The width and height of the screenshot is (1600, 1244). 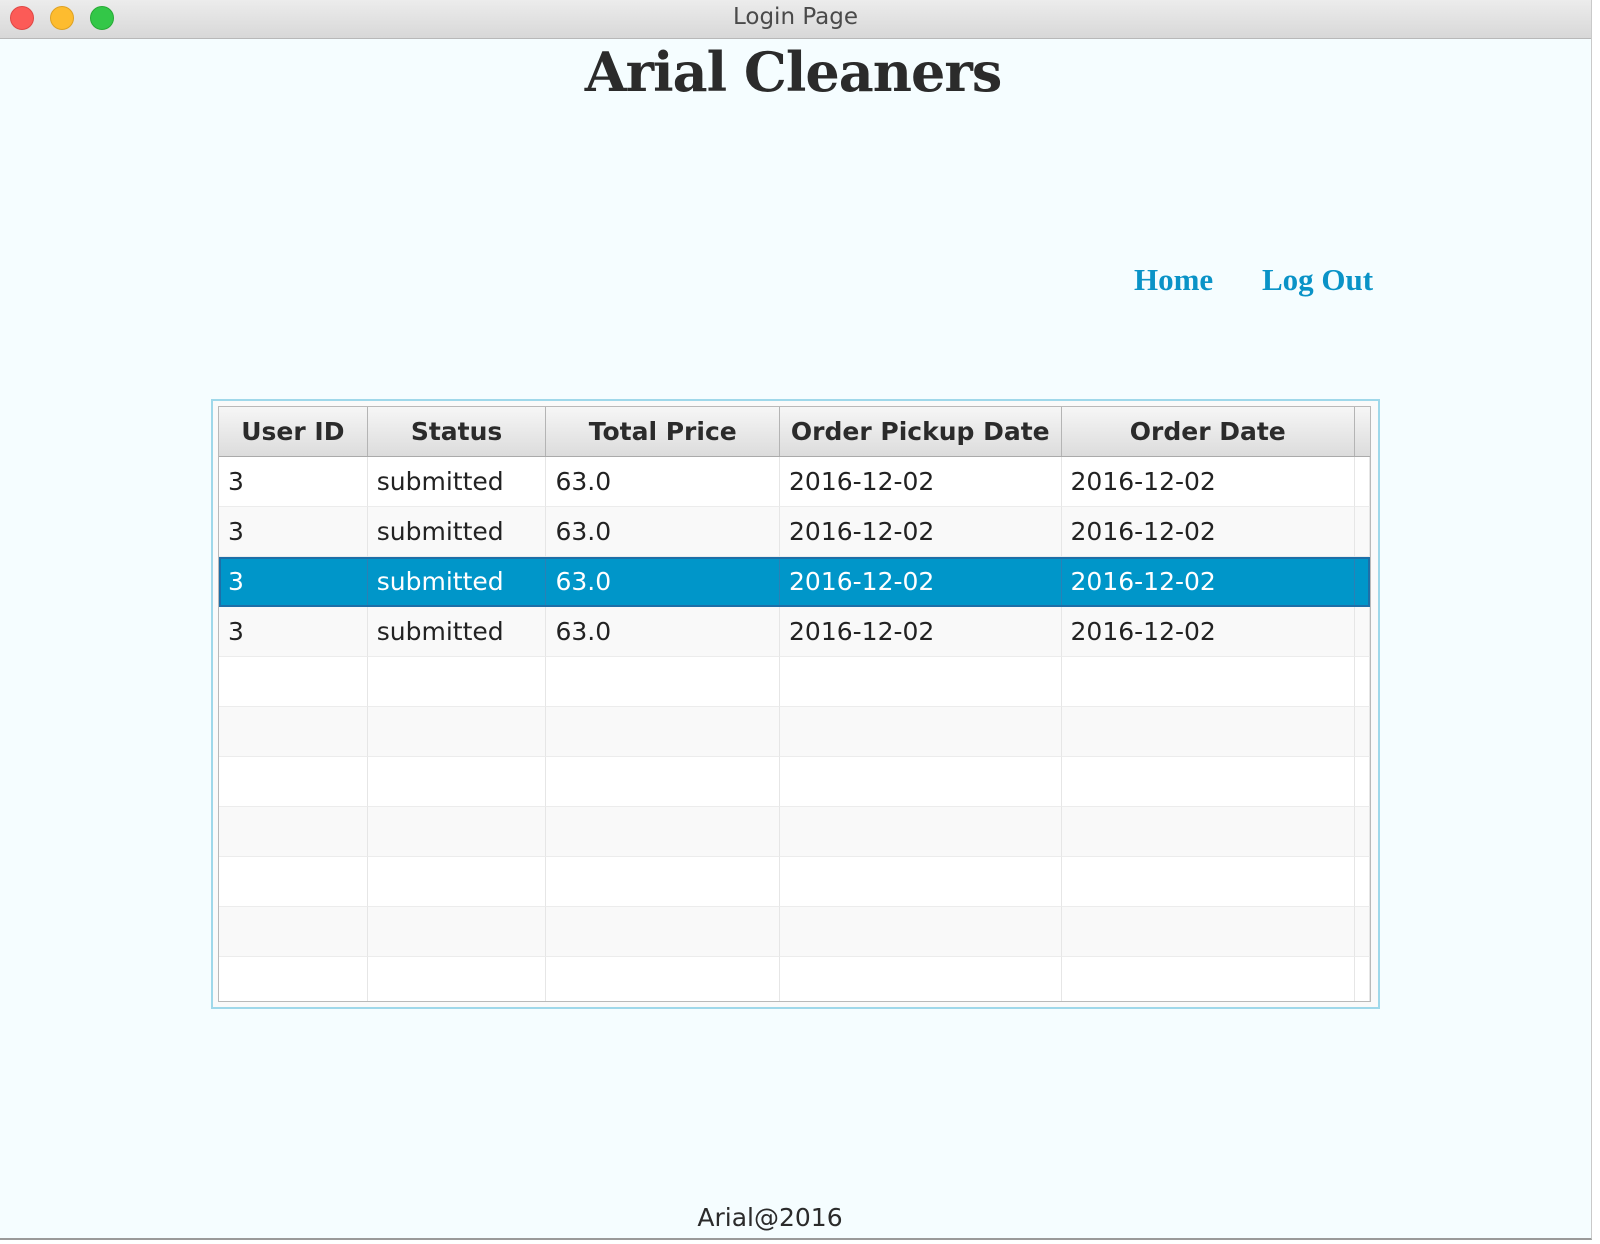 What do you see at coordinates (457, 431) in the screenshot?
I see `column-header-status: Status` at bounding box center [457, 431].